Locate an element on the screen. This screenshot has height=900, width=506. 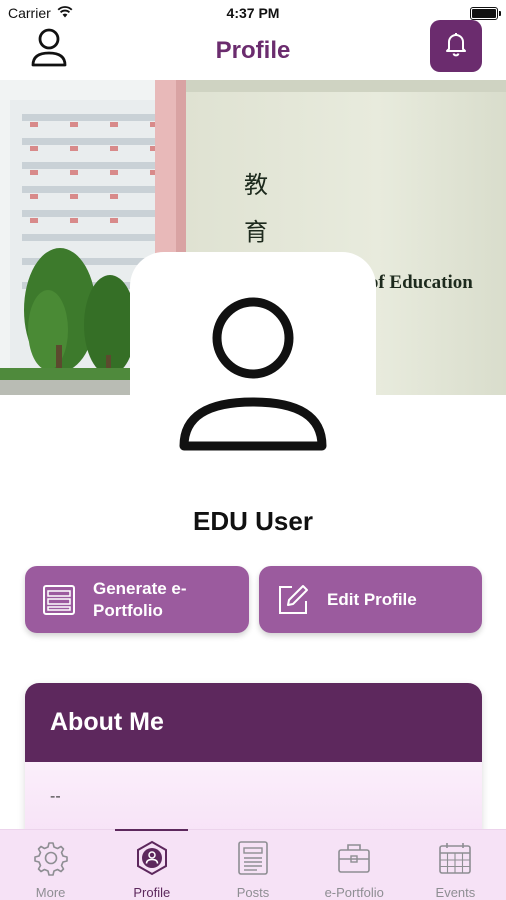
gear-icon is located at coordinates (51, 858).